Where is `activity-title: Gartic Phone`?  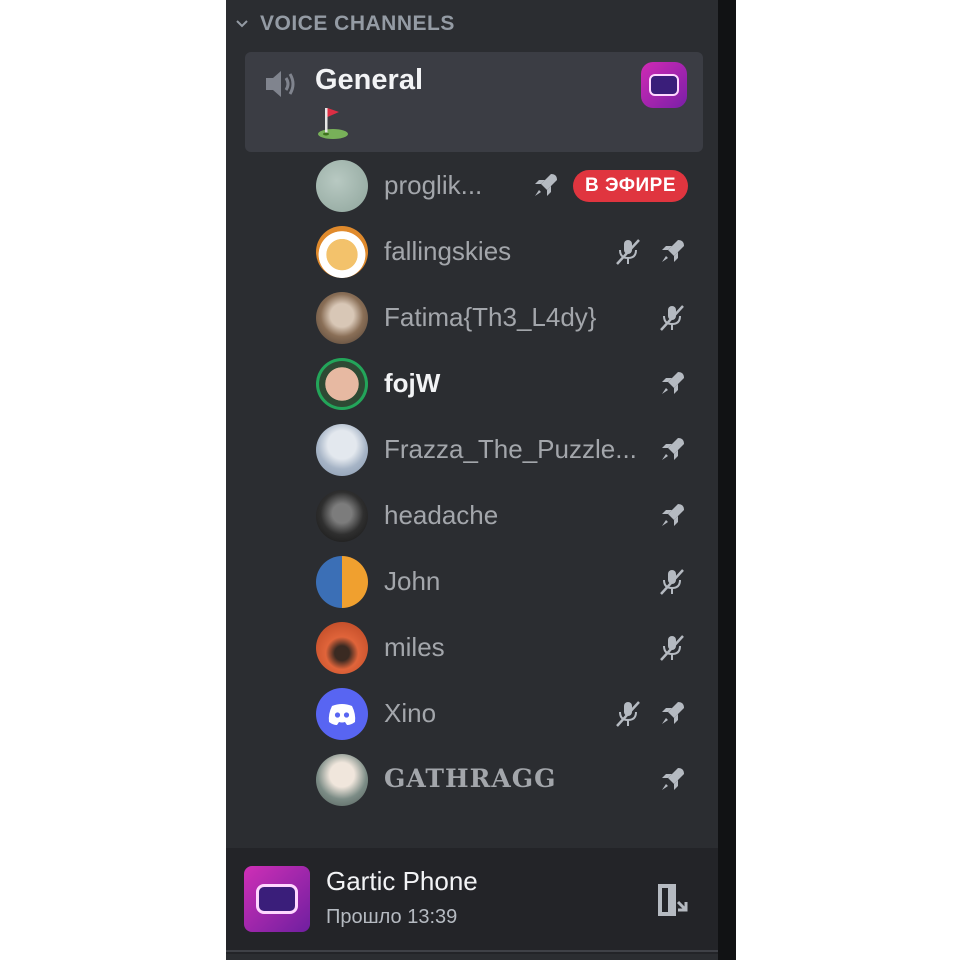
activity-title: Gartic Phone is located at coordinates (402, 881).